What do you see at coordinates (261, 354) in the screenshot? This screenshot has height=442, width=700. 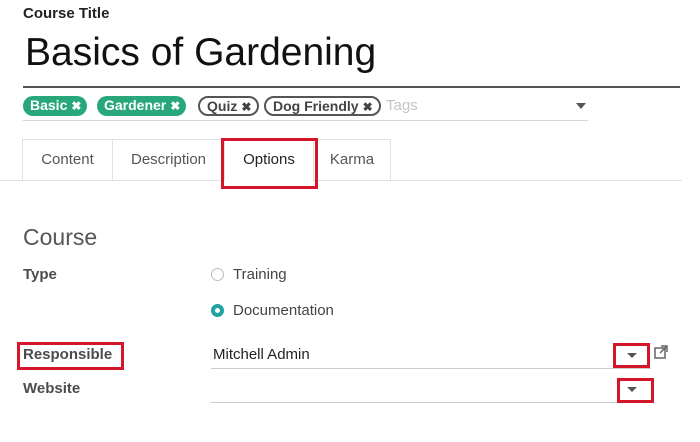 I see `responsible-value: Mitchell Admin` at bounding box center [261, 354].